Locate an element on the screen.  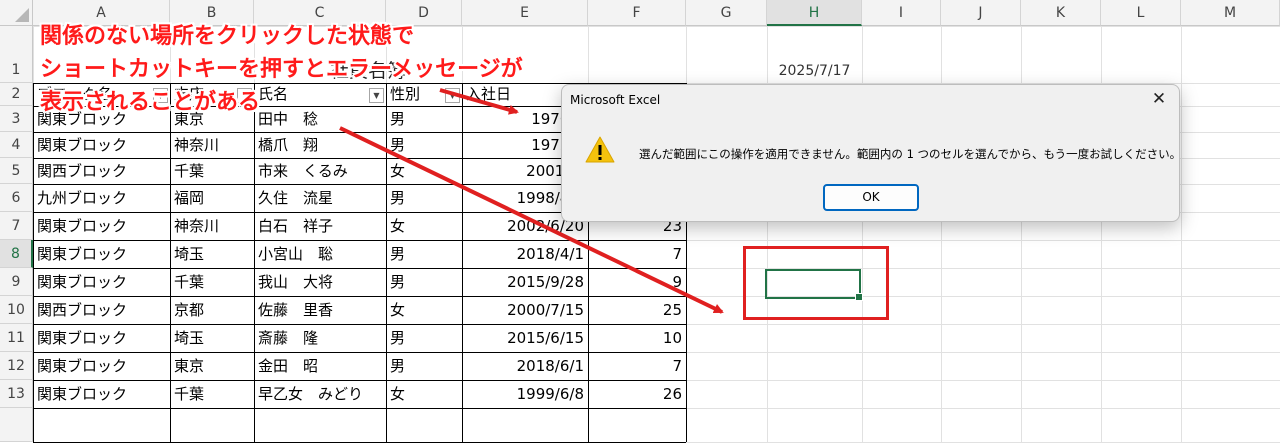
cell-name: 橋爪 翔 is located at coordinates (320, 145).